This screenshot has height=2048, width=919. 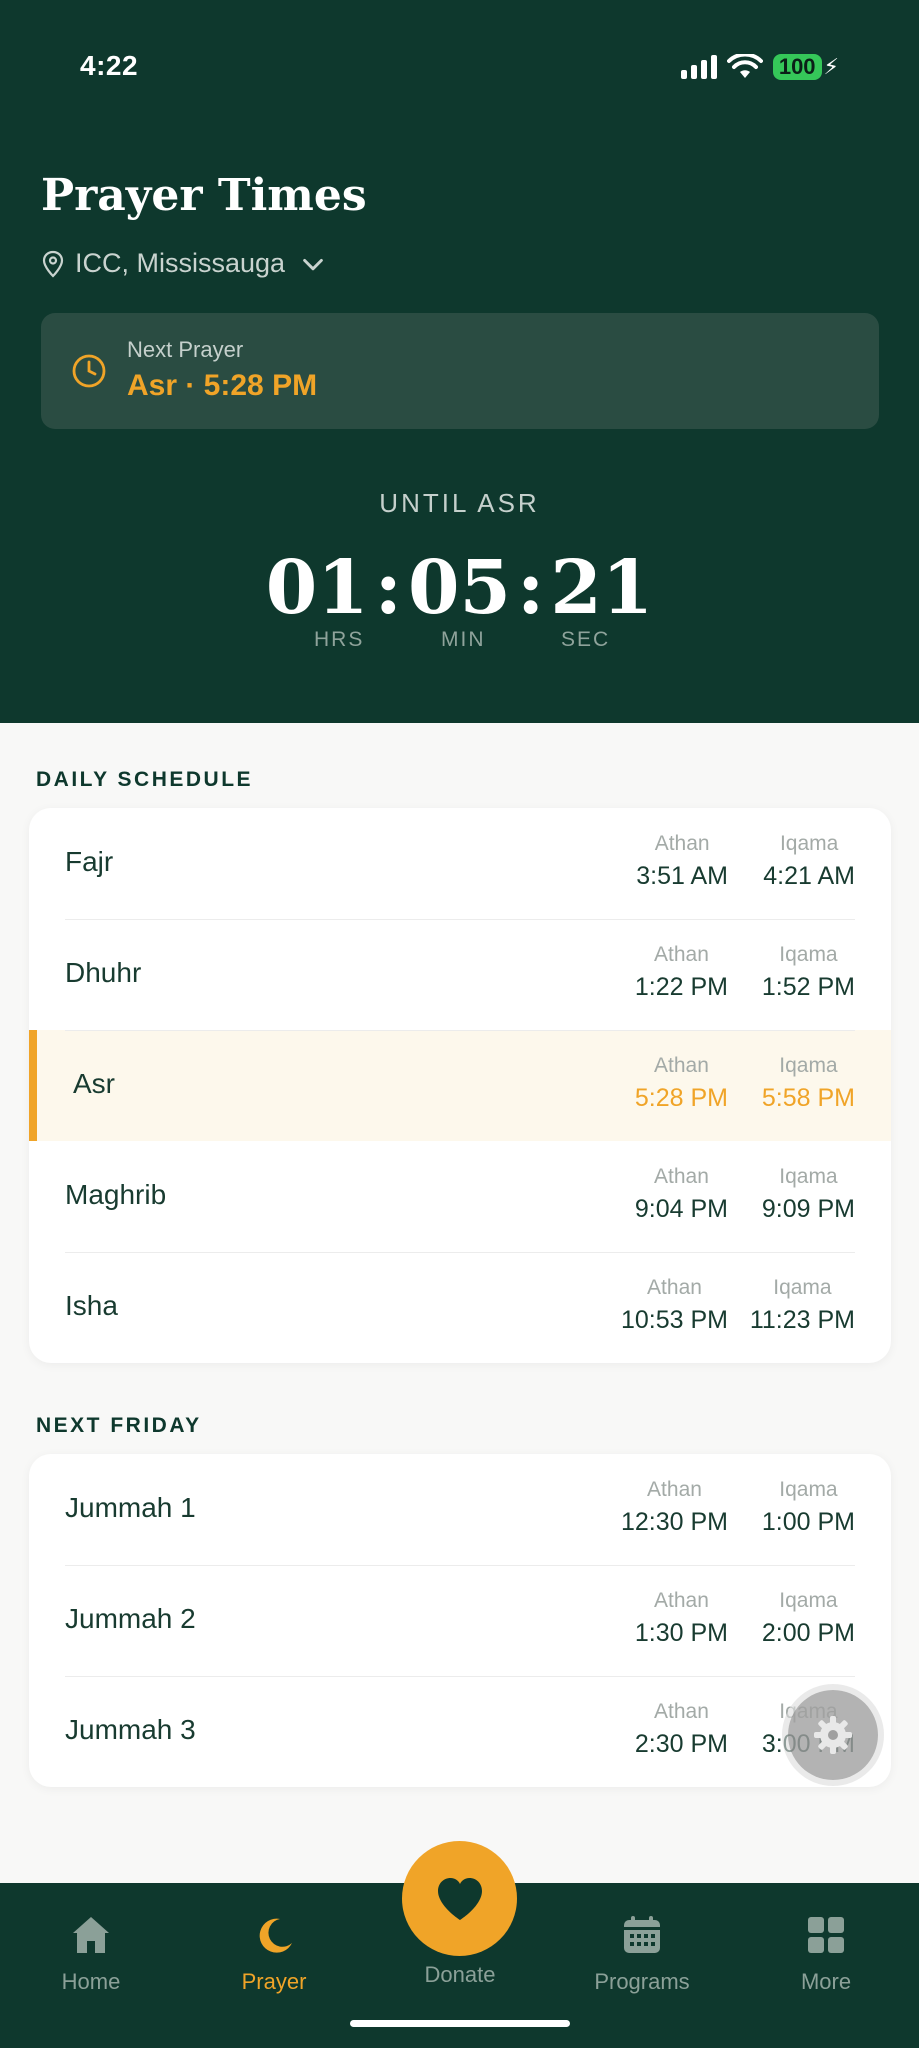 I want to click on iqama-time: 1:00 PM, so click(x=808, y=1522).